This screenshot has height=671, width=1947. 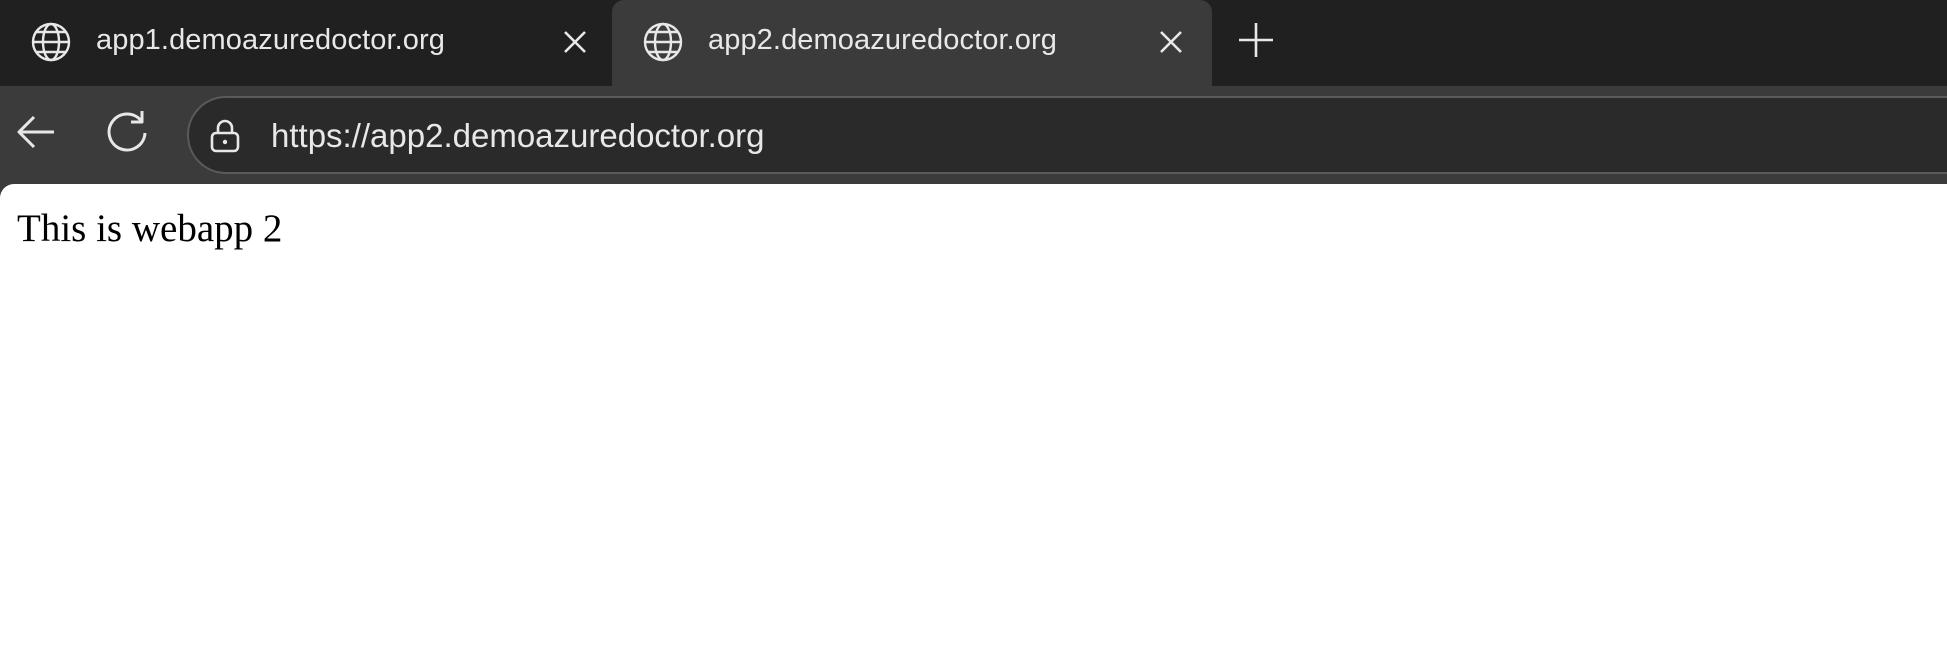 What do you see at coordinates (883, 40) in the screenshot?
I see `tab-title: app2.demoazuredoctor.org` at bounding box center [883, 40].